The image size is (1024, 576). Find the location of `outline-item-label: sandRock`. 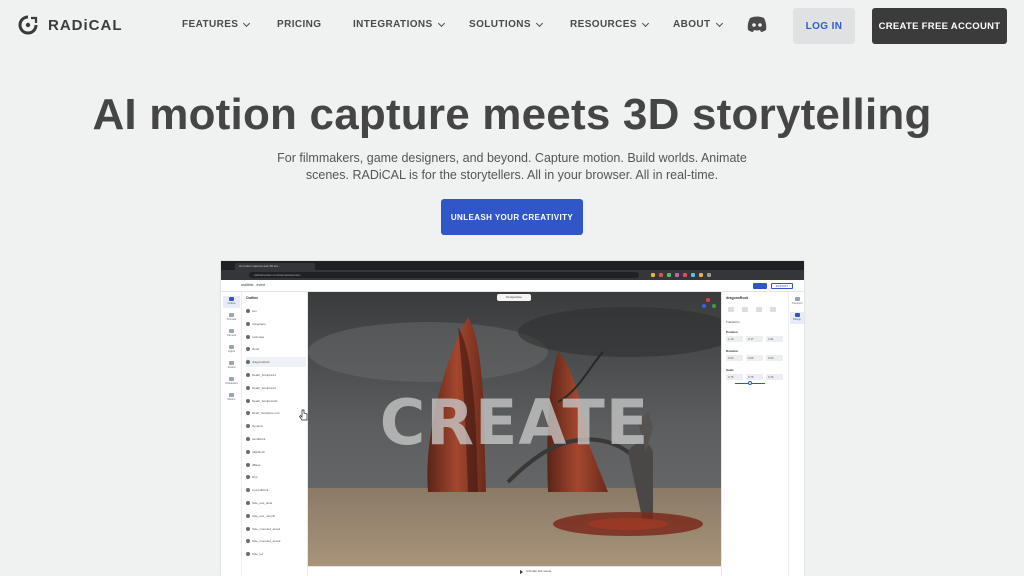

outline-item-label: sandRock is located at coordinates (259, 439).